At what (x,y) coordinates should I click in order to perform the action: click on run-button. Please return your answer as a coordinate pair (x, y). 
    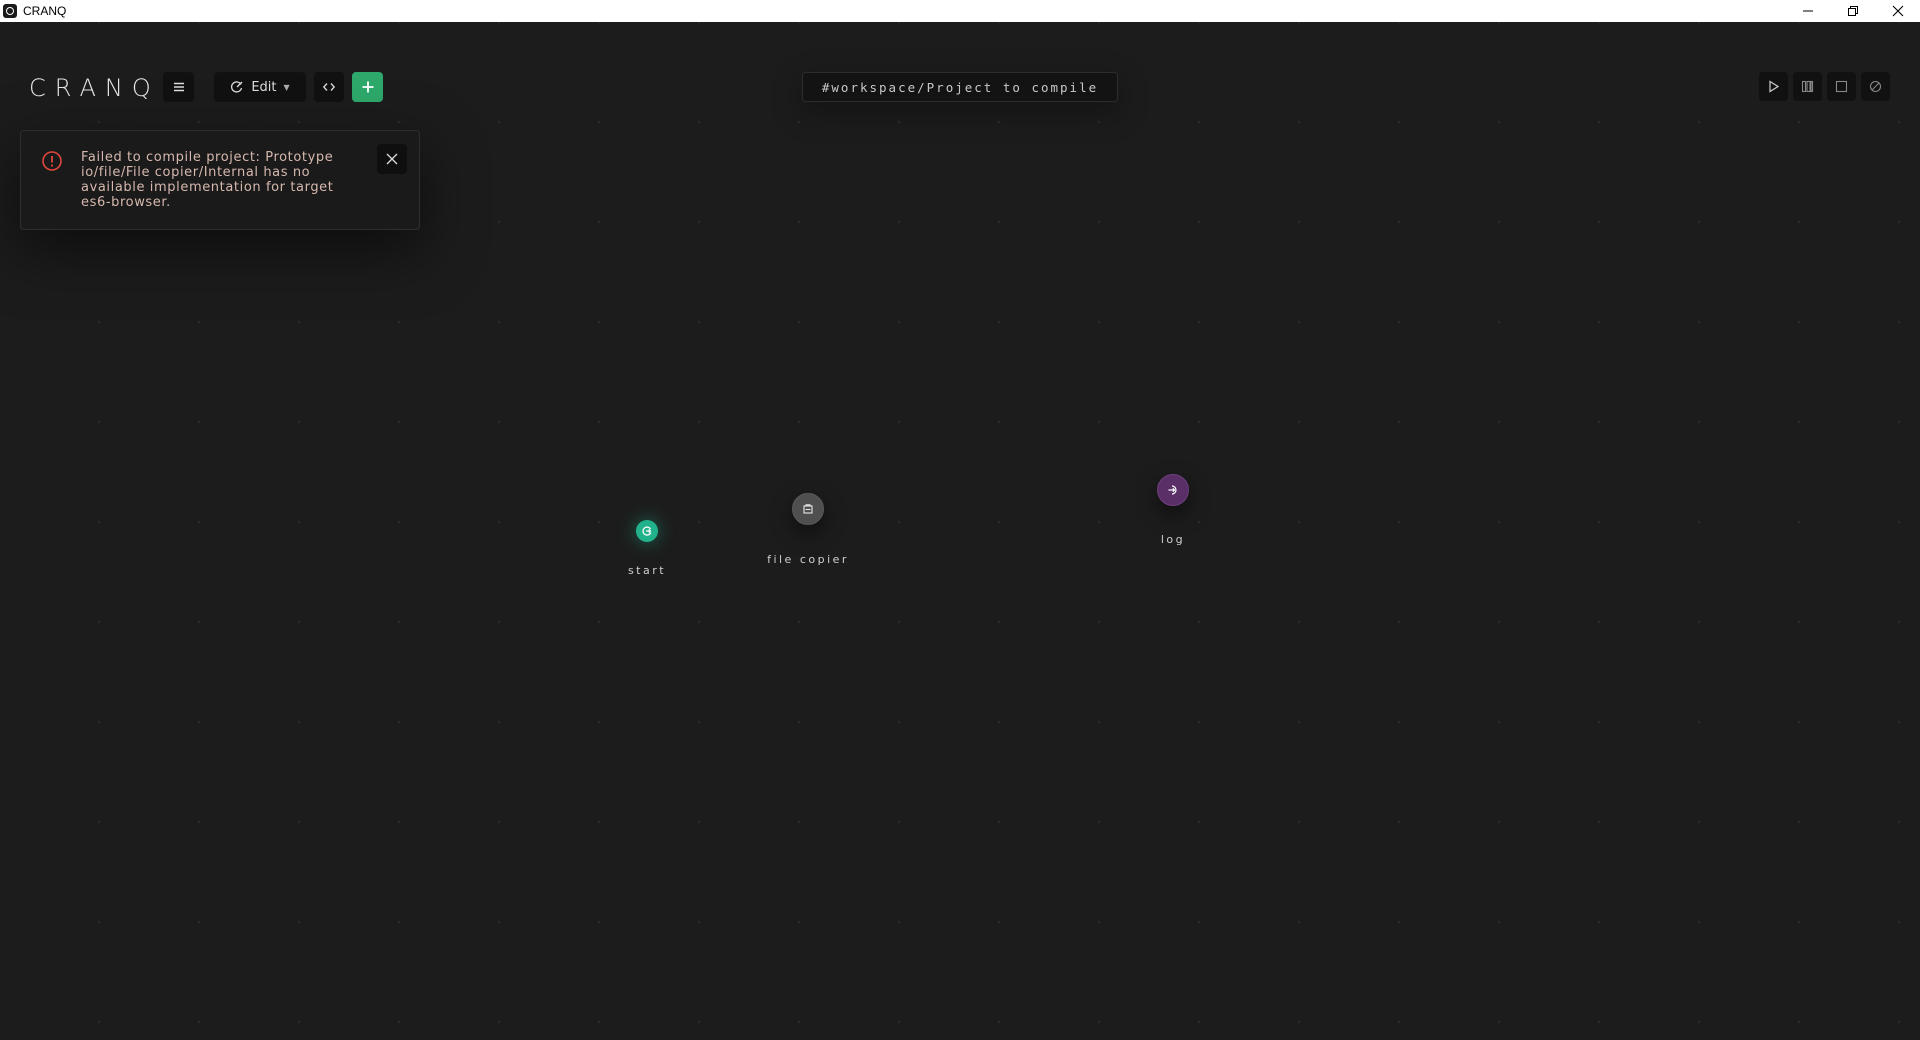
    Looking at the image, I should click on (1773, 86).